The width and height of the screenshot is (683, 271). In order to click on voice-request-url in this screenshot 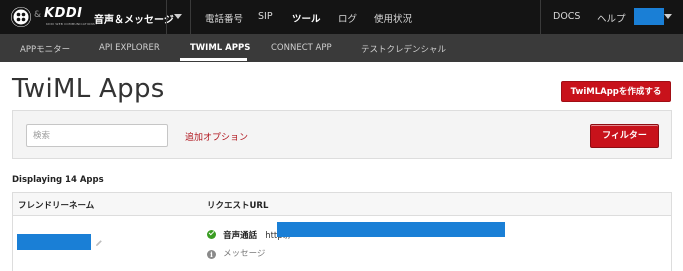, I will do `click(391, 229)`.